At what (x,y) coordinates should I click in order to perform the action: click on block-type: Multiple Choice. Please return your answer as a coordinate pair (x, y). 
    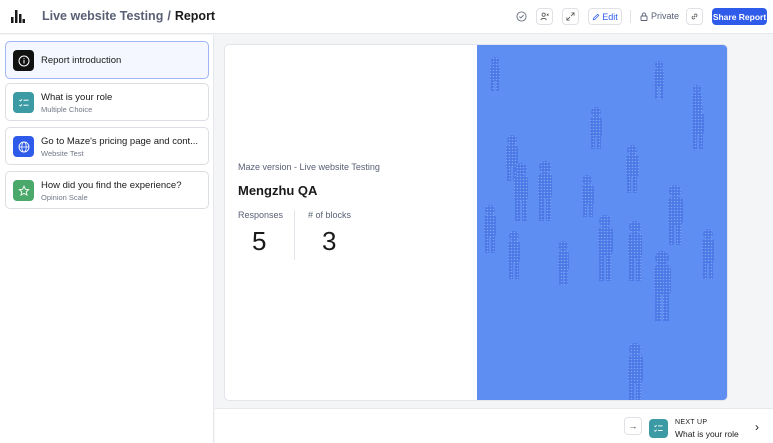
    Looking at the image, I should click on (67, 109).